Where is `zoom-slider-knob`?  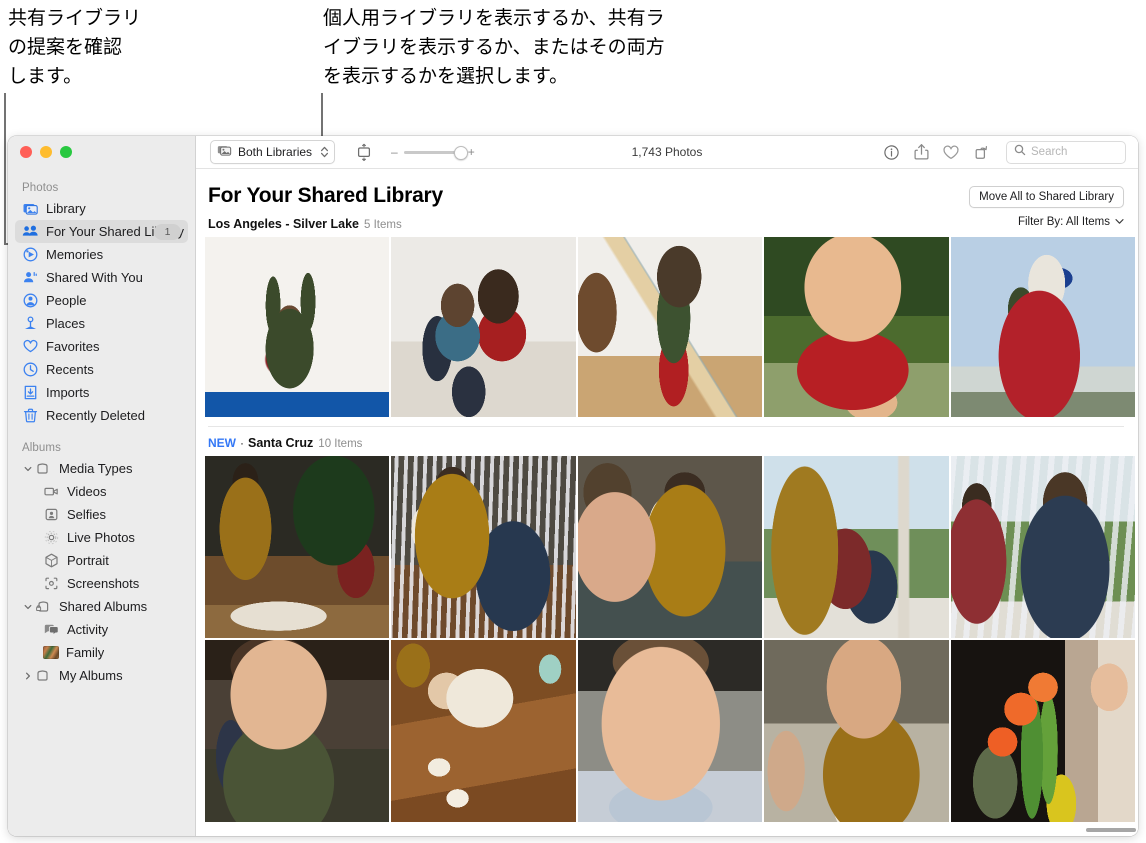
zoom-slider-knob is located at coordinates (460, 153).